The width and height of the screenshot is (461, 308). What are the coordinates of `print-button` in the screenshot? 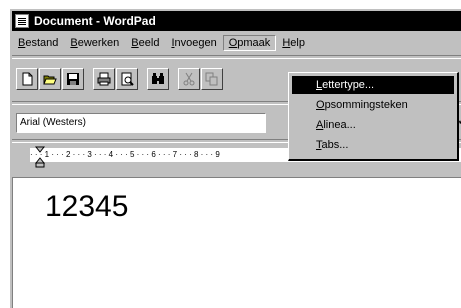 It's located at (104, 79).